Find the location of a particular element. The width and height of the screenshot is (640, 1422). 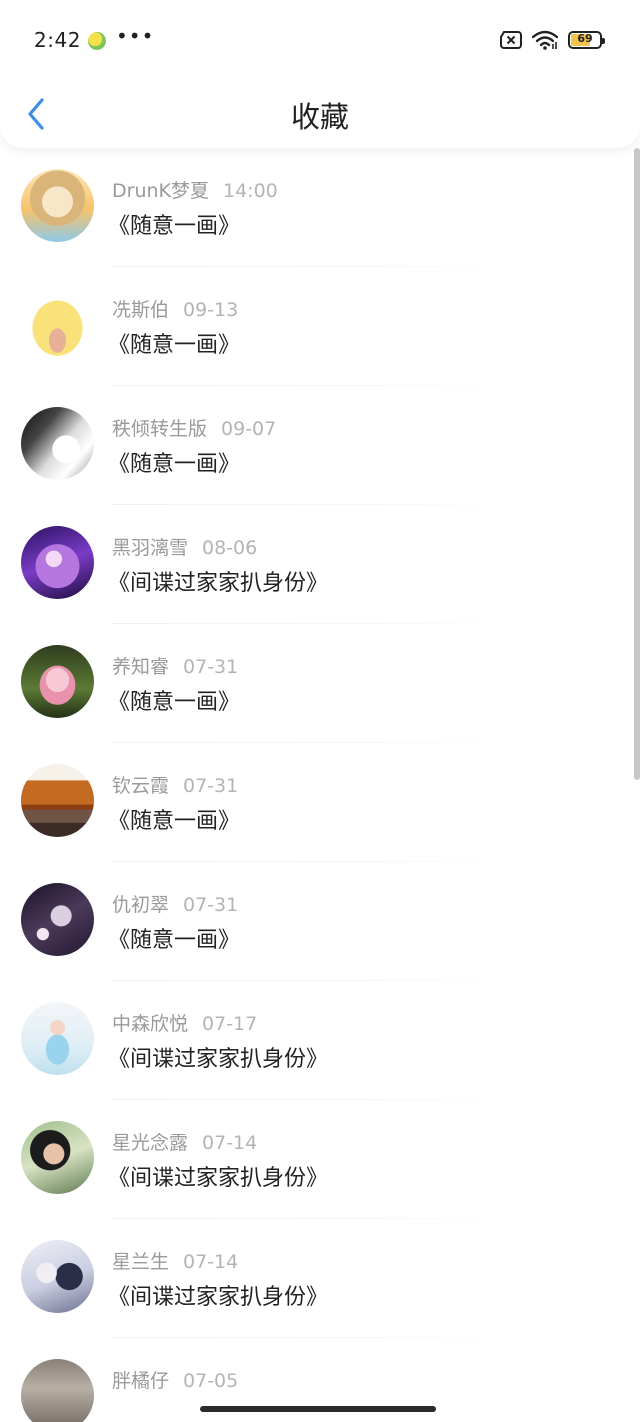

item-meta: 中森欣悦 07-17 is located at coordinates (184, 1022).